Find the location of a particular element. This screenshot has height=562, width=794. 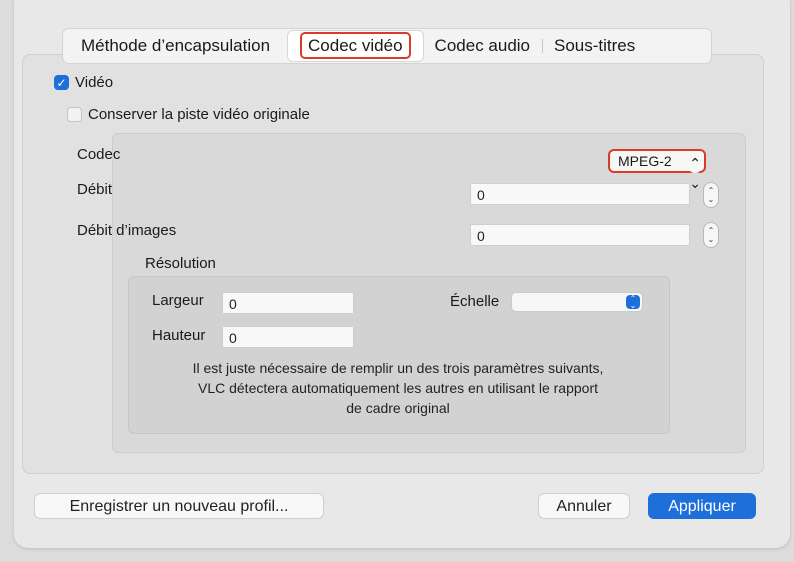

tab-video-codec: Codec vidéo is located at coordinates (355, 46).